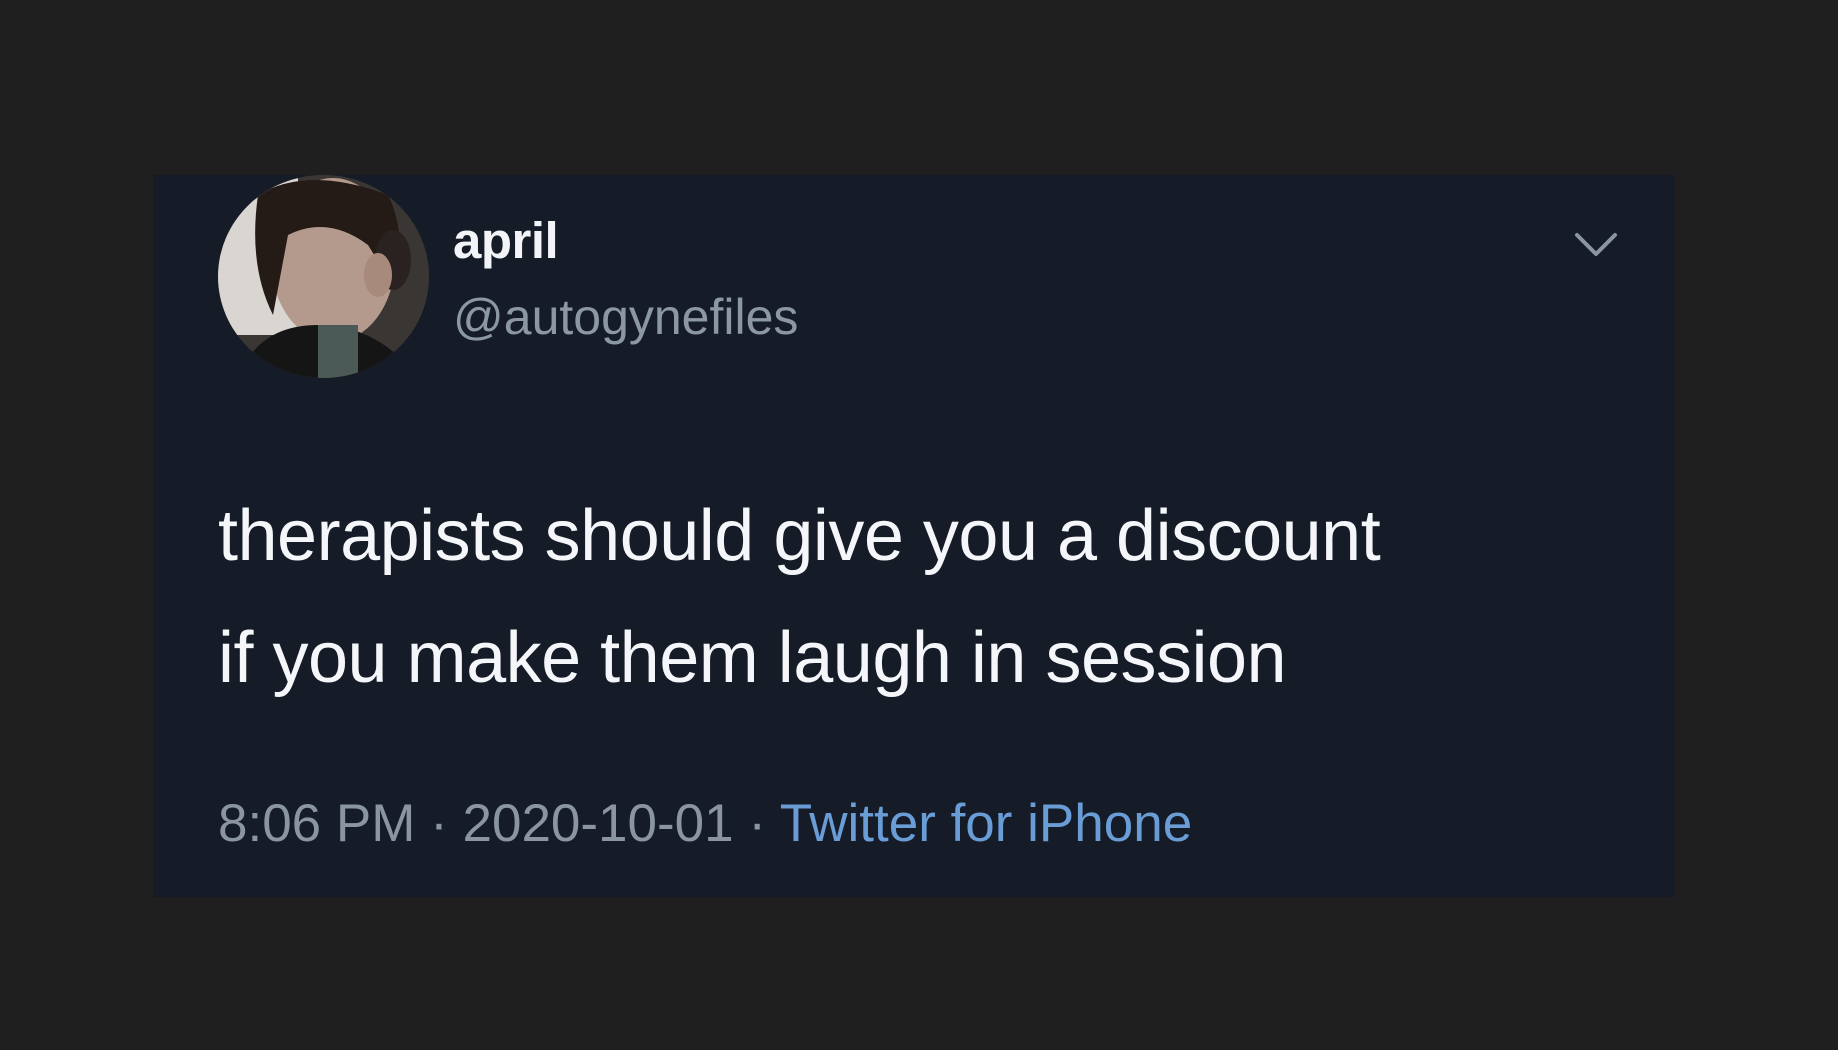 This screenshot has height=1050, width=1838. I want to click on avatar, so click(323, 276).